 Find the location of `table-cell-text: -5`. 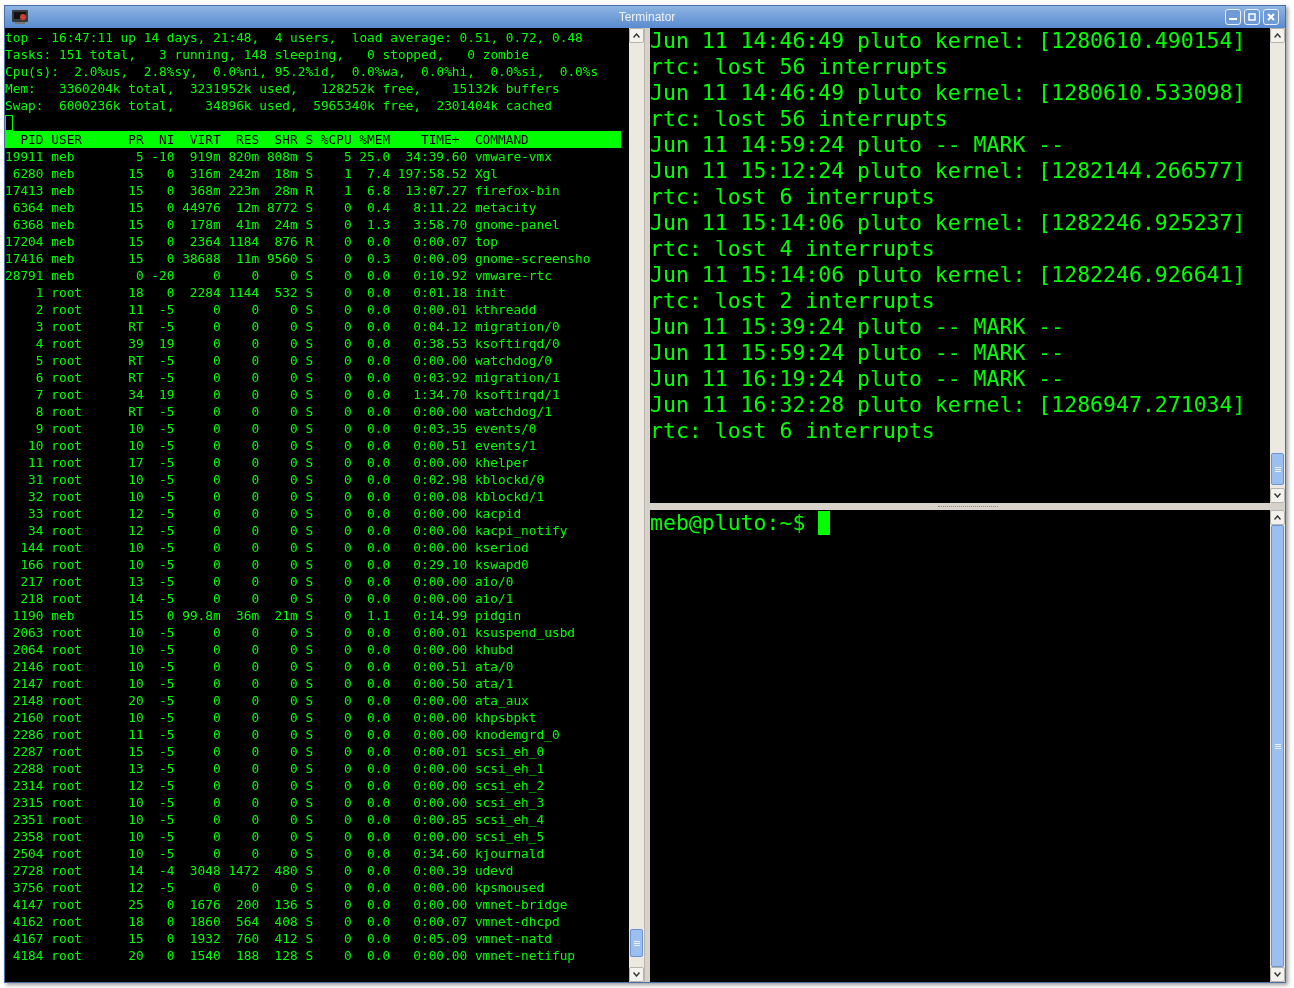

table-cell-text: -5 is located at coordinates (166, 377).